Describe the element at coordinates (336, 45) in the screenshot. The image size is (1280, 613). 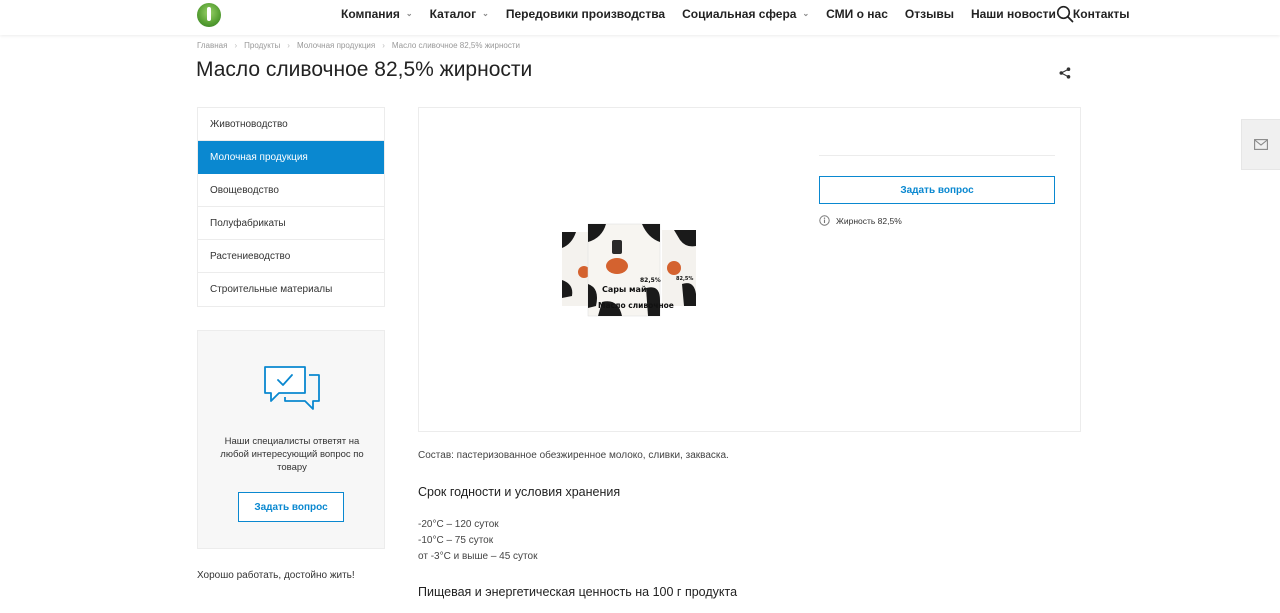
I see `breadcrumb-dairy: Молочная продукция` at that location.